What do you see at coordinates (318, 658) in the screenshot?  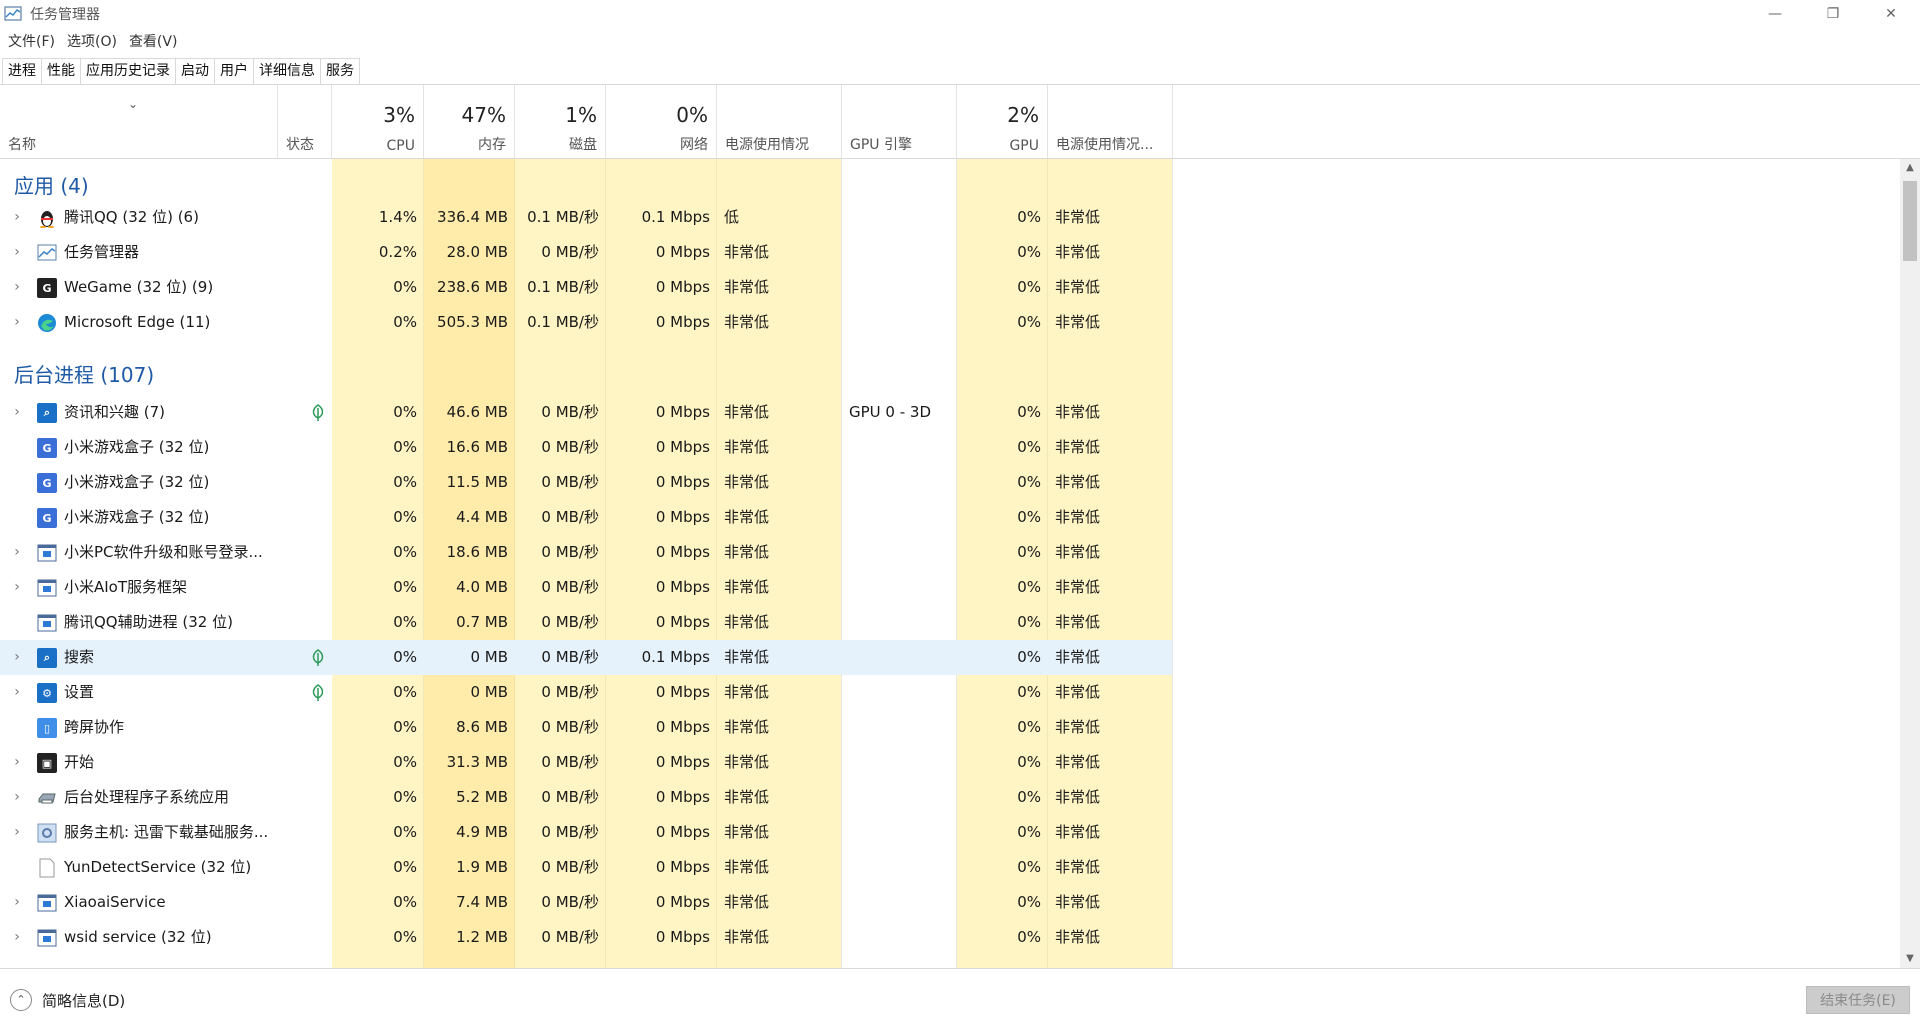 I see `efficiency-leaf-icon` at bounding box center [318, 658].